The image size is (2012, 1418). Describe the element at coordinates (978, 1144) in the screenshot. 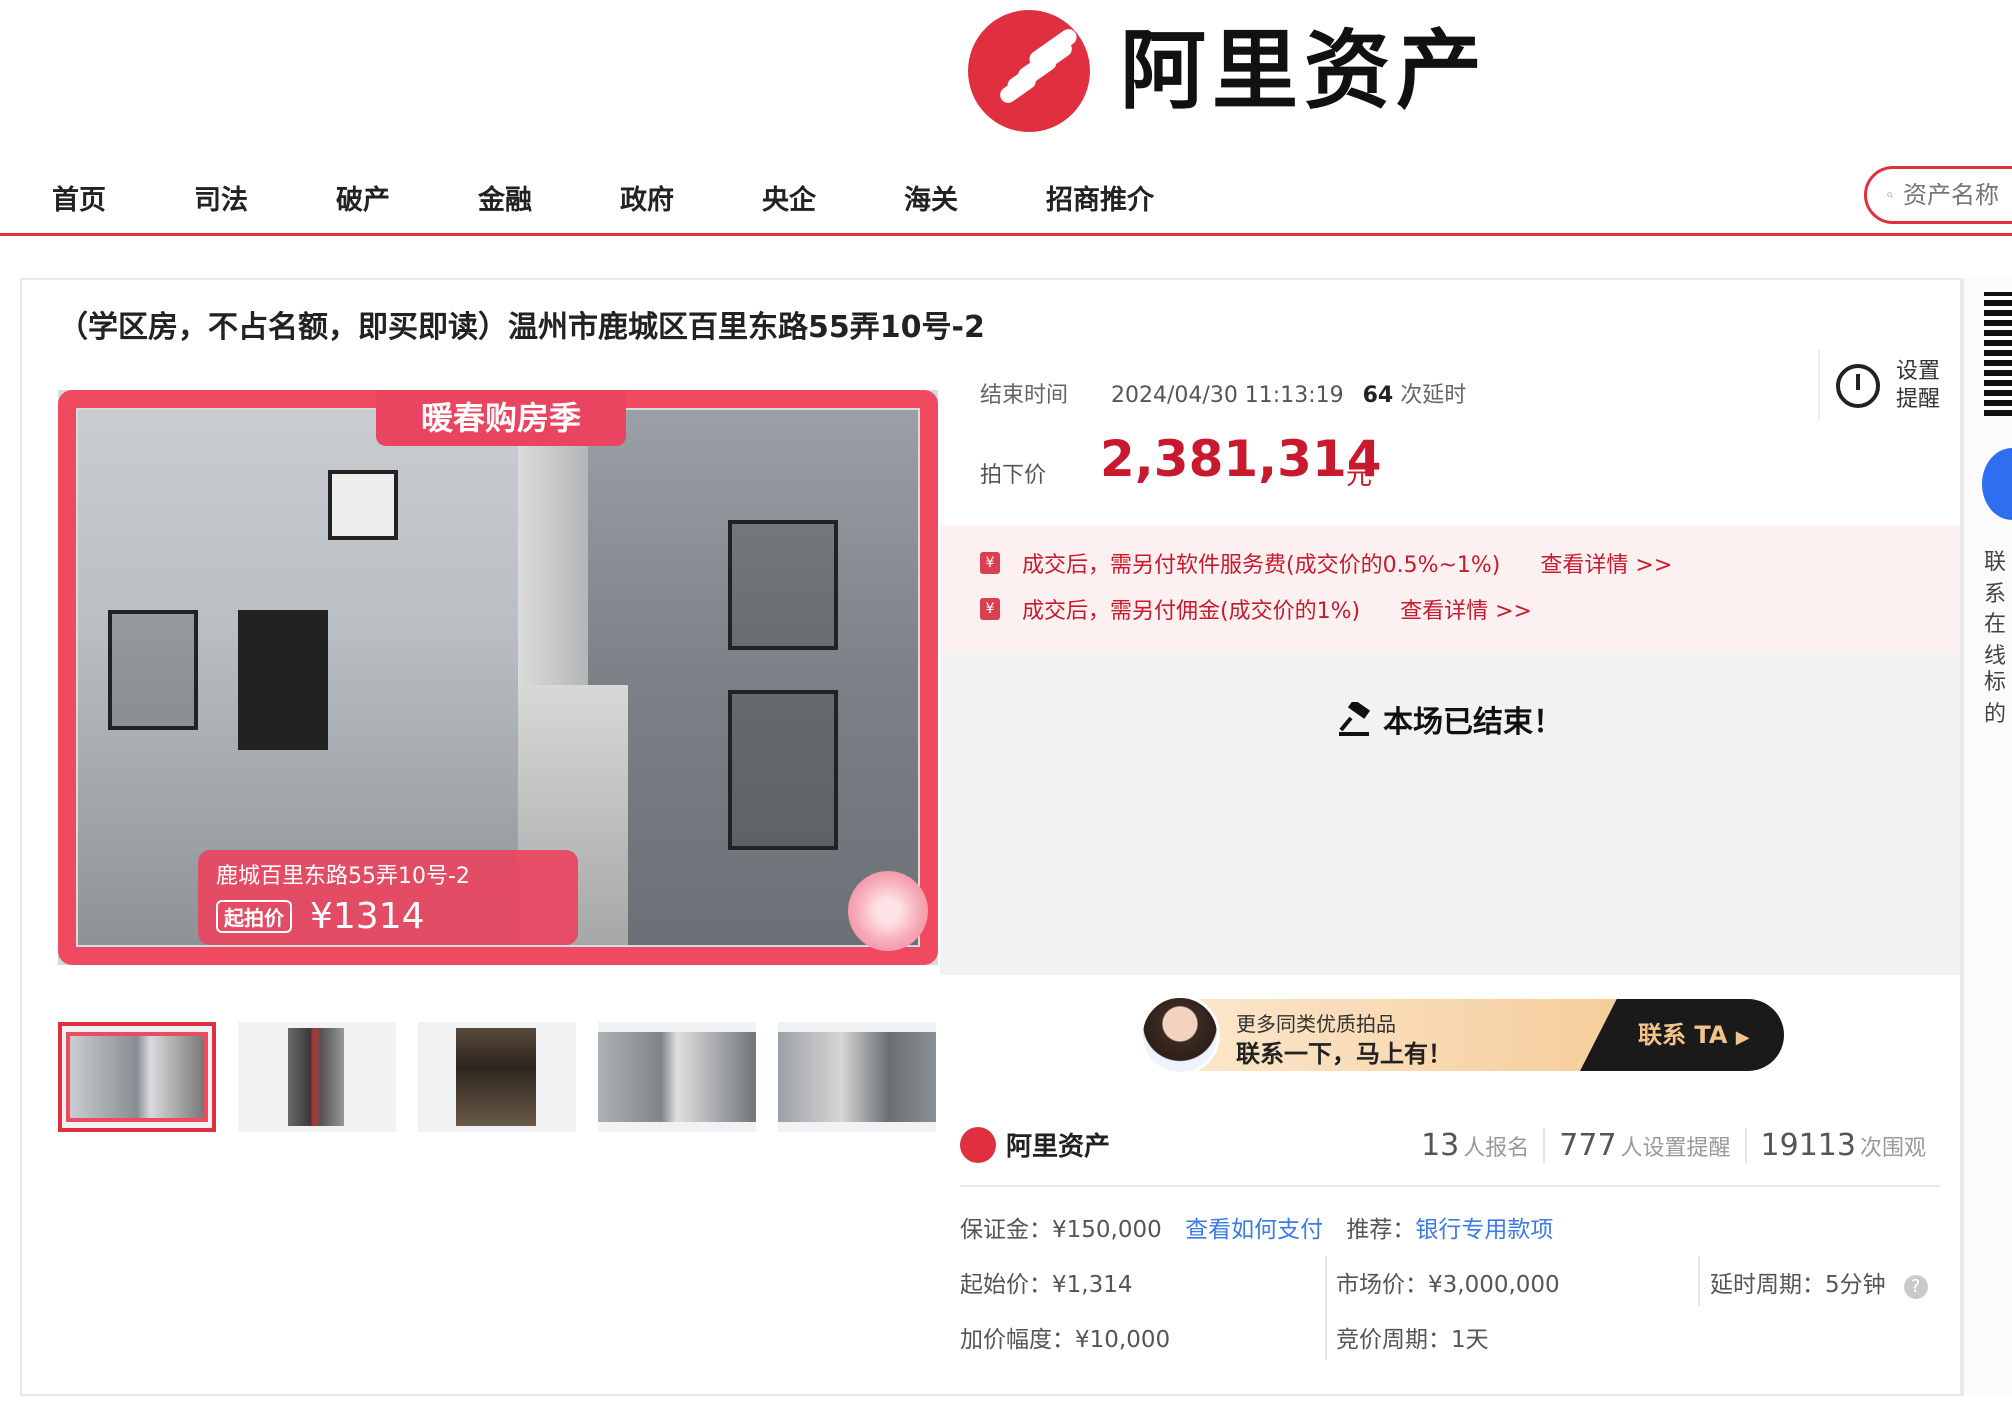

I see `org-logo-icon` at that location.